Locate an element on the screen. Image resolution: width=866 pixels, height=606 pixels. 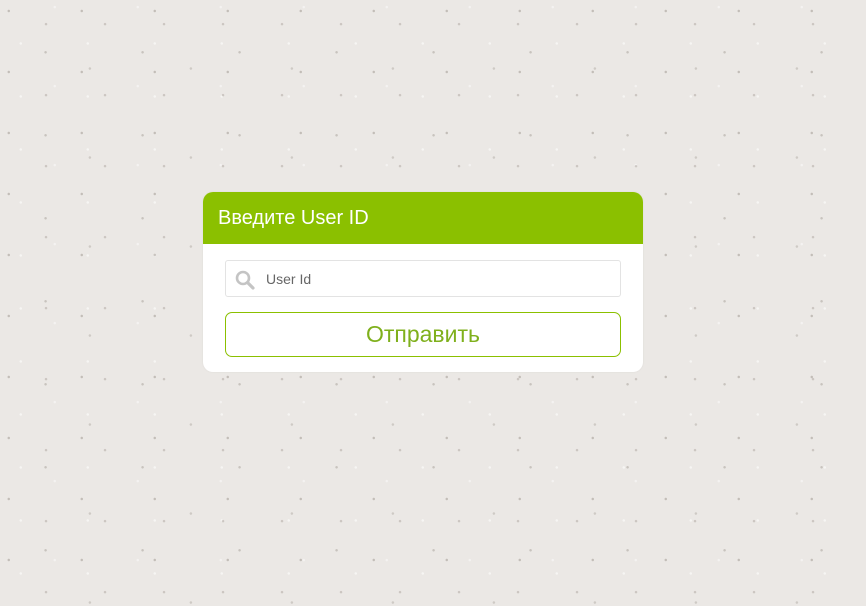
submit-button: Отправить is located at coordinates (423, 334).